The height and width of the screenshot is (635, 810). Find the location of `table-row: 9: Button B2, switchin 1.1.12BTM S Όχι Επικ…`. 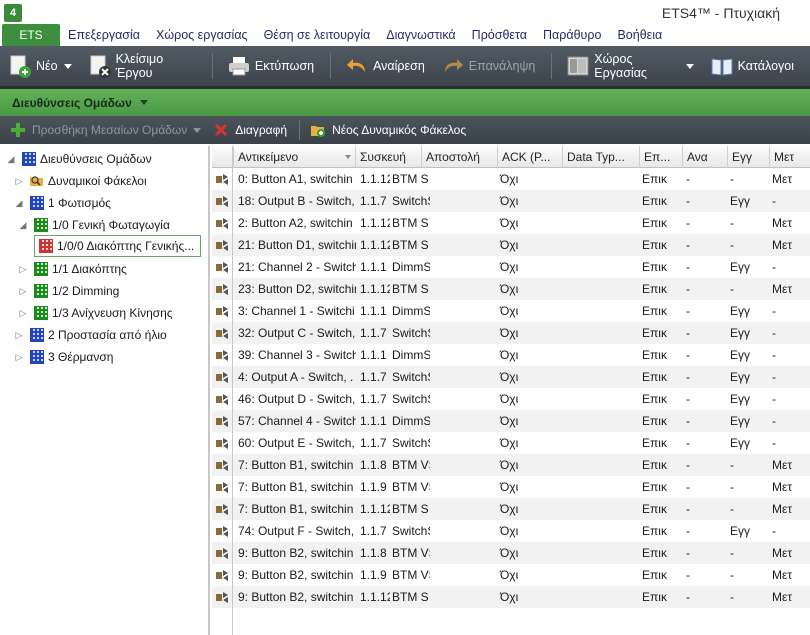

table-row: 9: Button B2, switchin 1.1.12BTM S Όχι Επικ… is located at coordinates (511, 597).